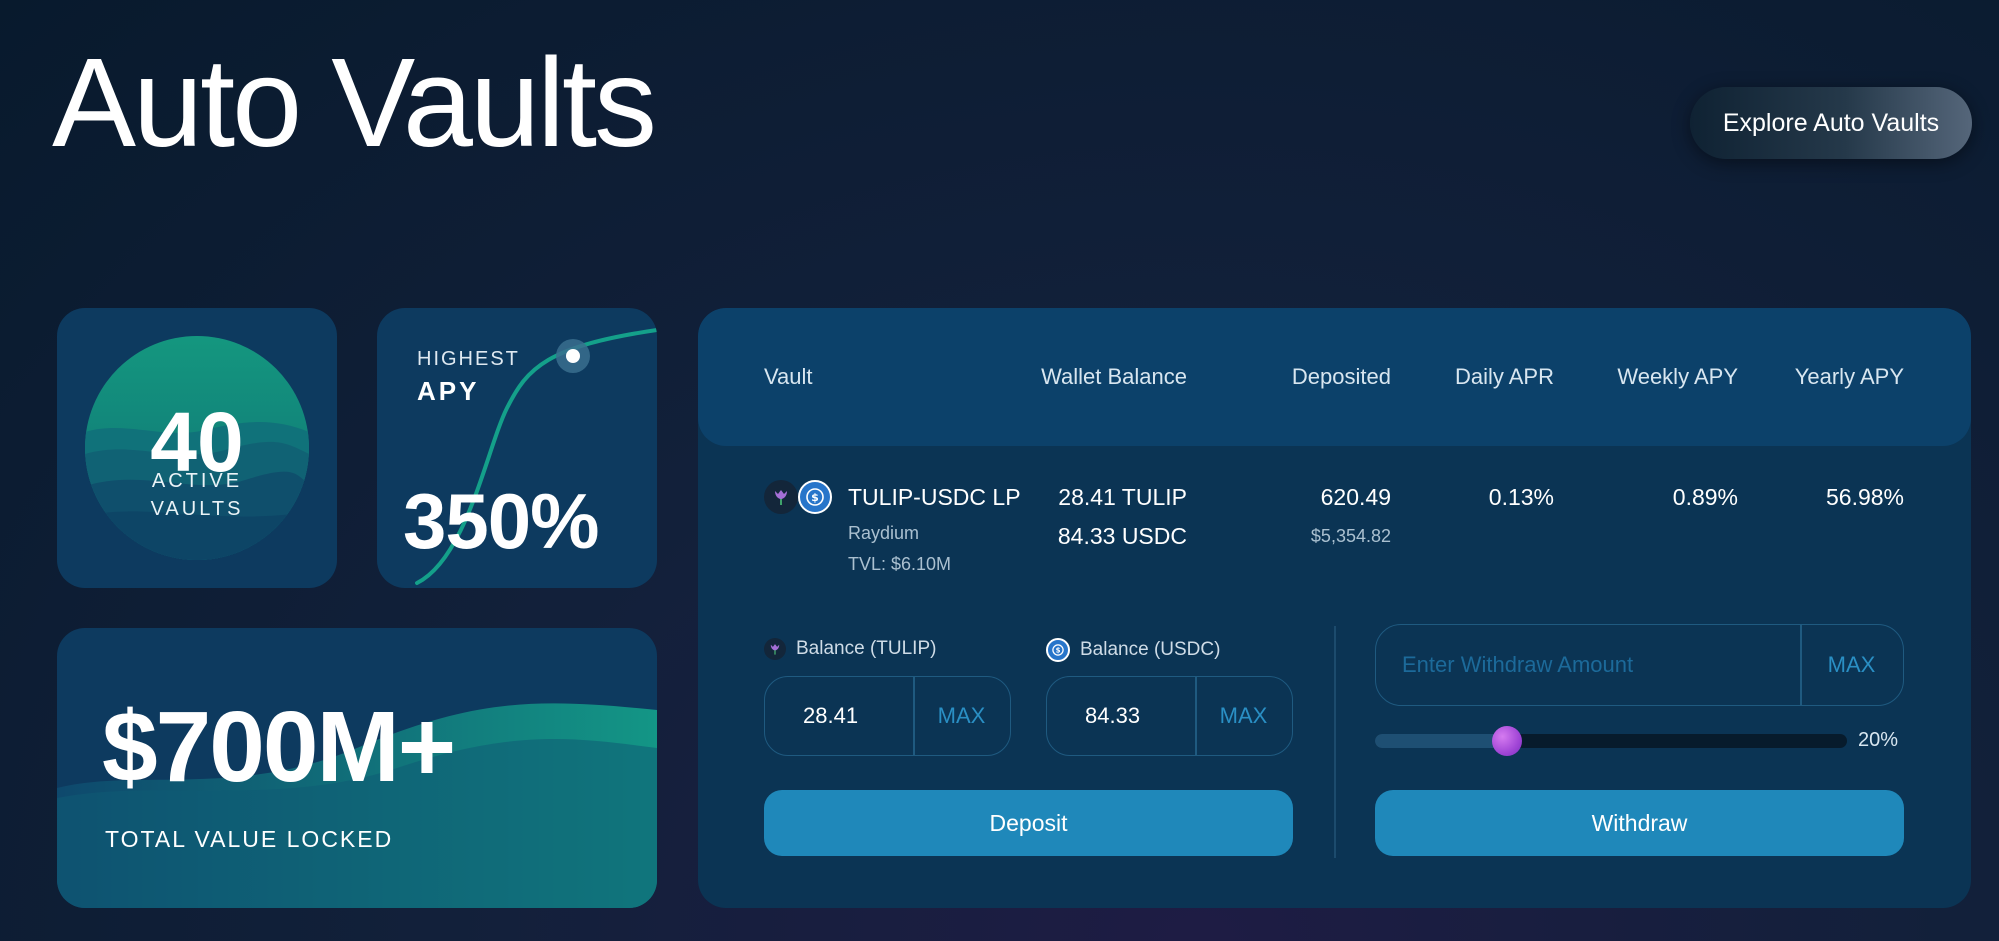 The height and width of the screenshot is (941, 1999). Describe the element at coordinates (900, 564) in the screenshot. I see `vault-tvl: TVL: $6.10M` at that location.